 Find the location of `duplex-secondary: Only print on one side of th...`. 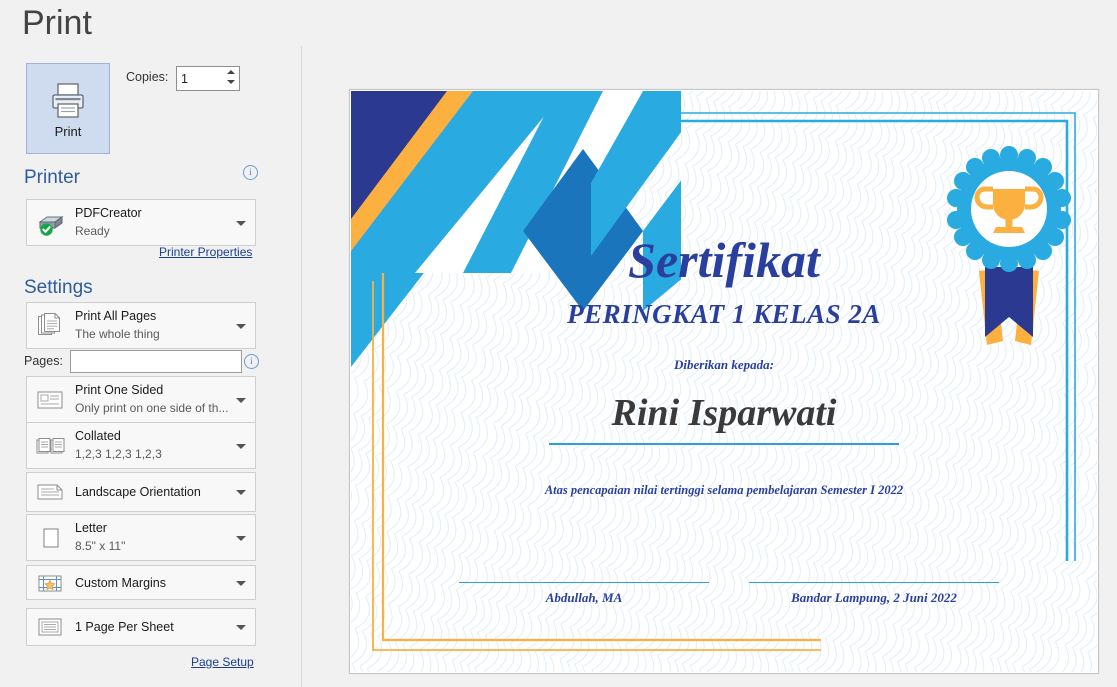

duplex-secondary: Only print on one side of th... is located at coordinates (152, 408).